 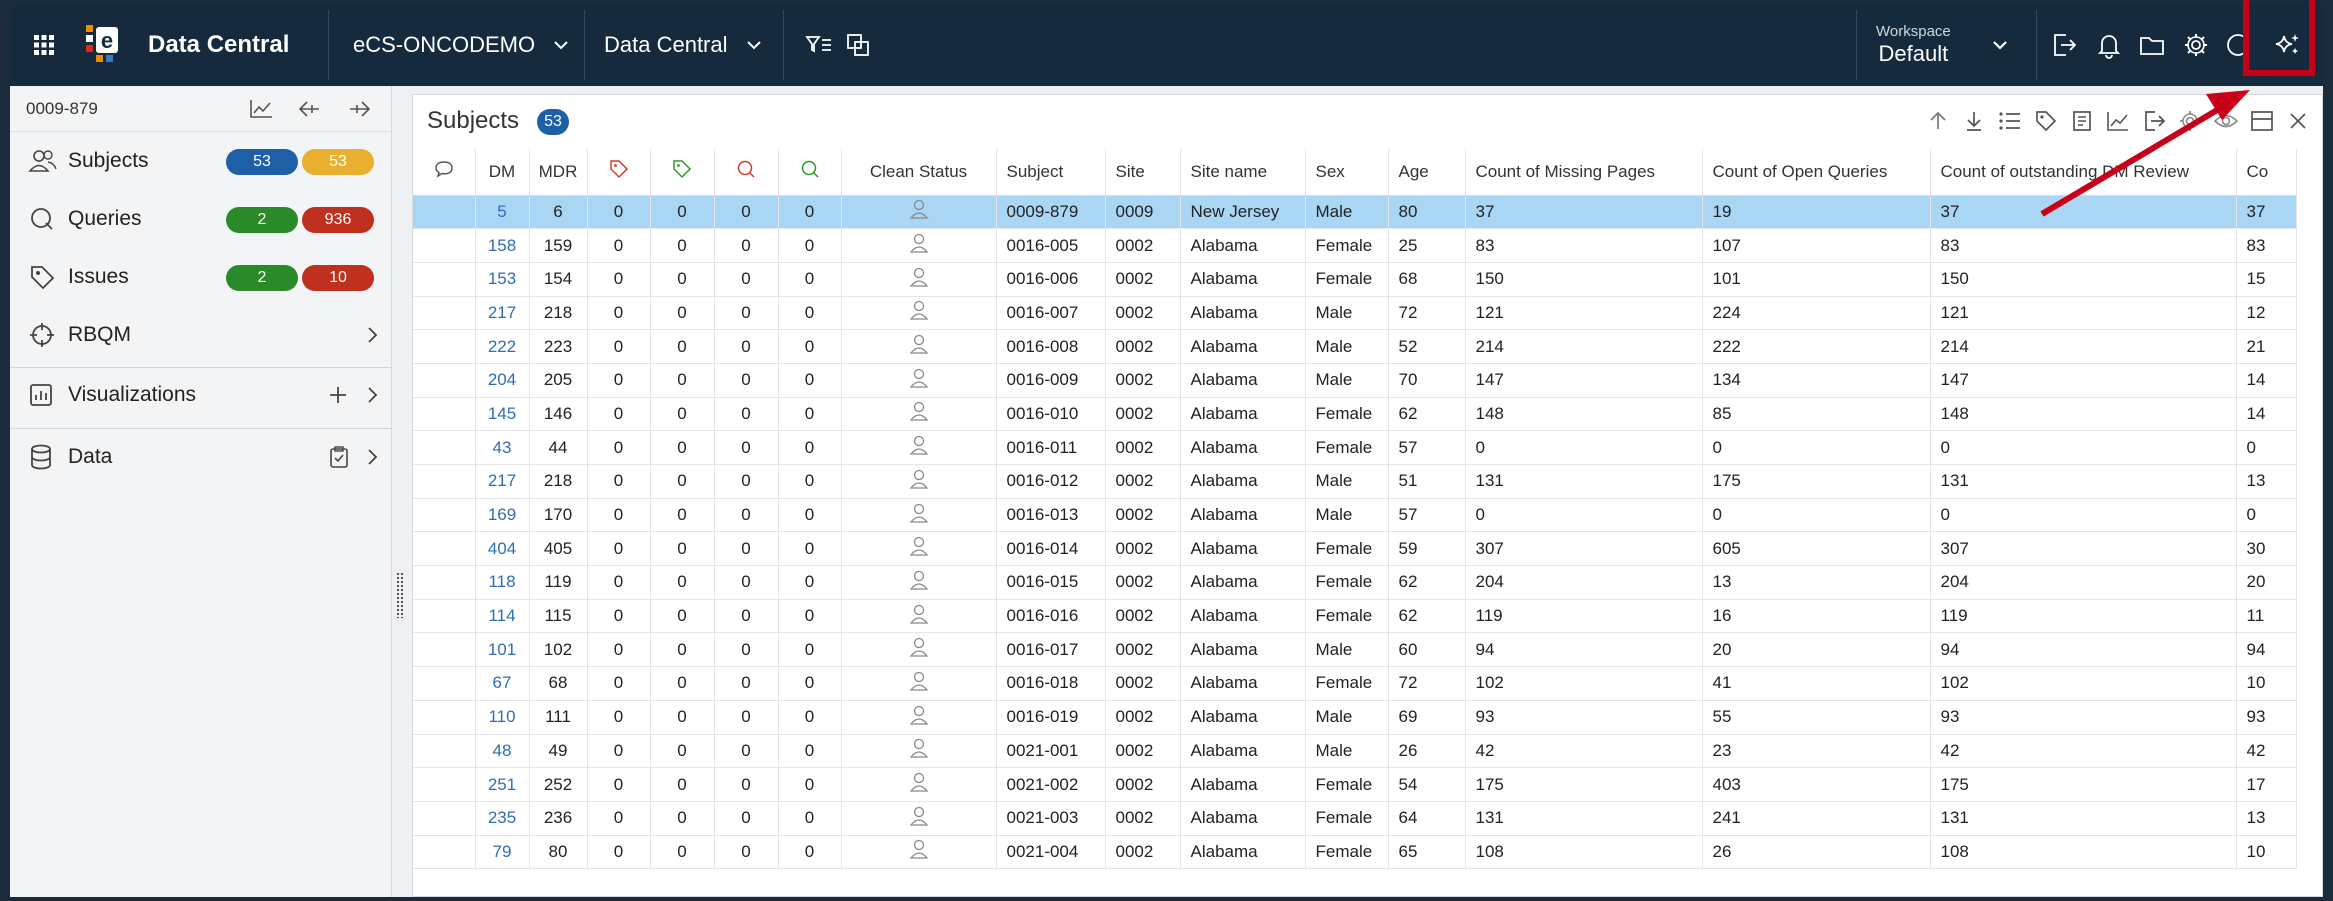 I want to click on download-icon, so click(x=1974, y=121).